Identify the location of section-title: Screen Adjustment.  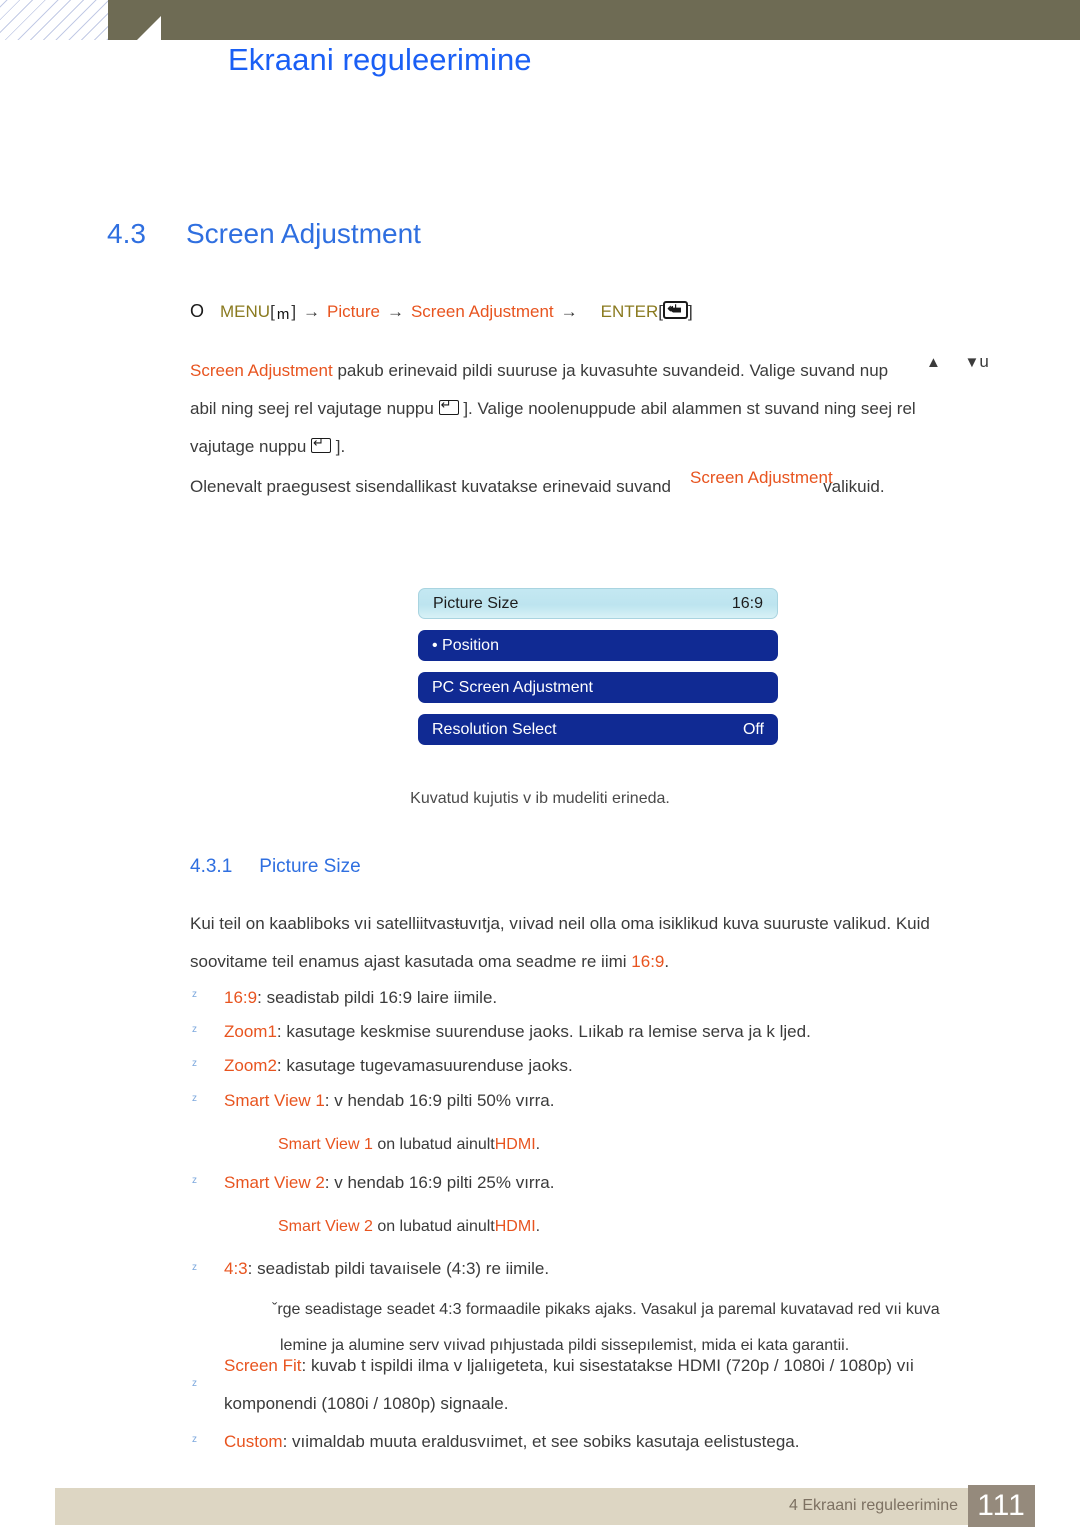
(303, 233).